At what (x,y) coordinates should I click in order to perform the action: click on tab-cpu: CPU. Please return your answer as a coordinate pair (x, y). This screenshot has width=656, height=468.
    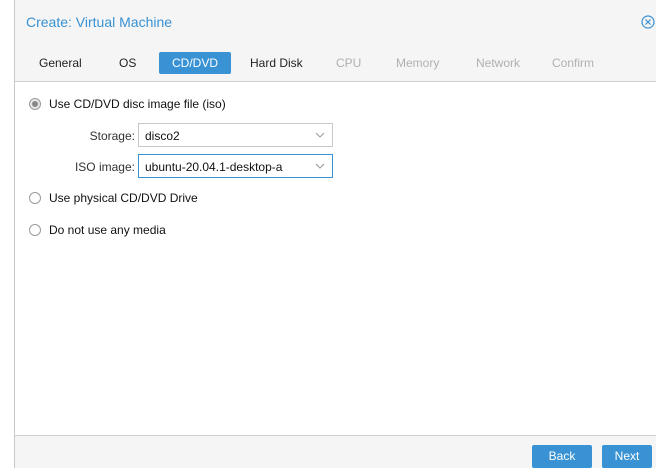
    Looking at the image, I should click on (349, 63).